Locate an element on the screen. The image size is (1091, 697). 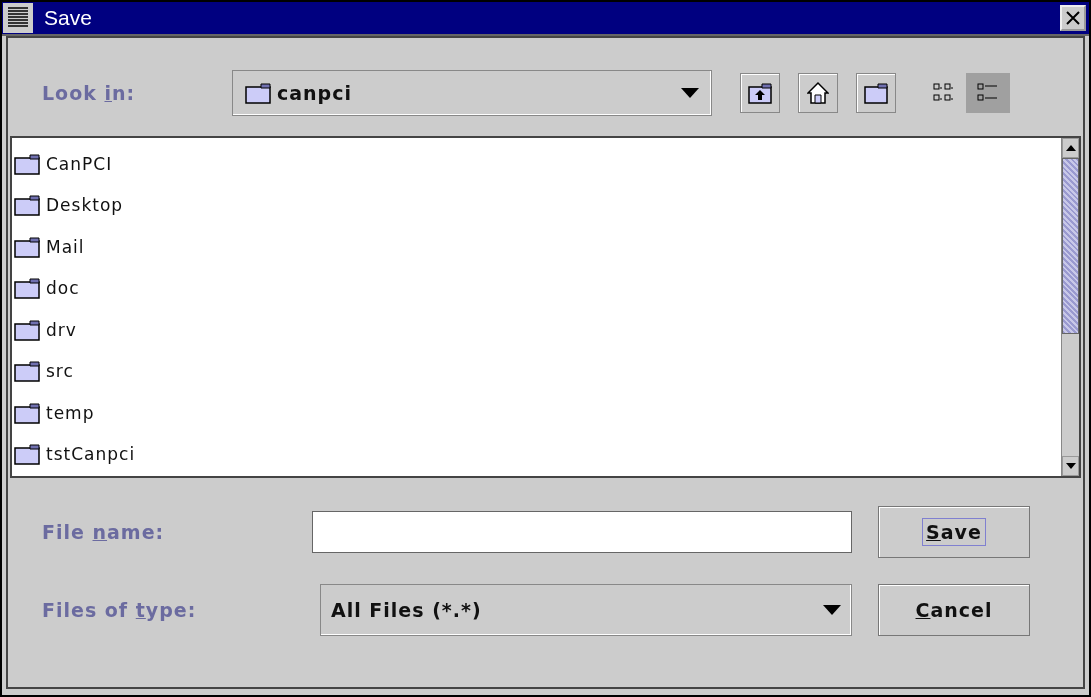
new-folder-button is located at coordinates (876, 93).